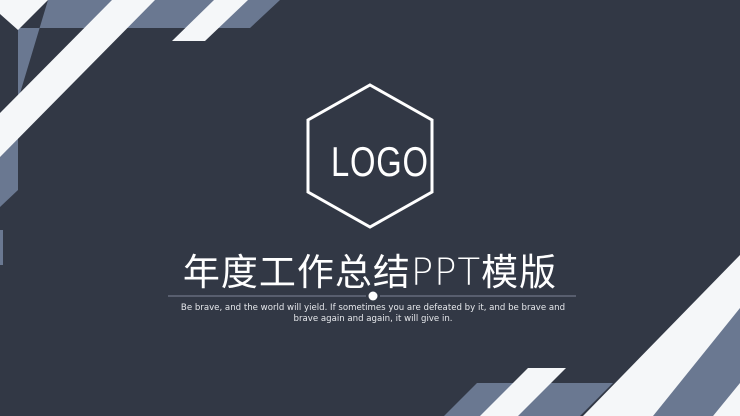 The width and height of the screenshot is (740, 416). I want to click on subtitle-line-2: brave again and again, it will give in., so click(373, 319).